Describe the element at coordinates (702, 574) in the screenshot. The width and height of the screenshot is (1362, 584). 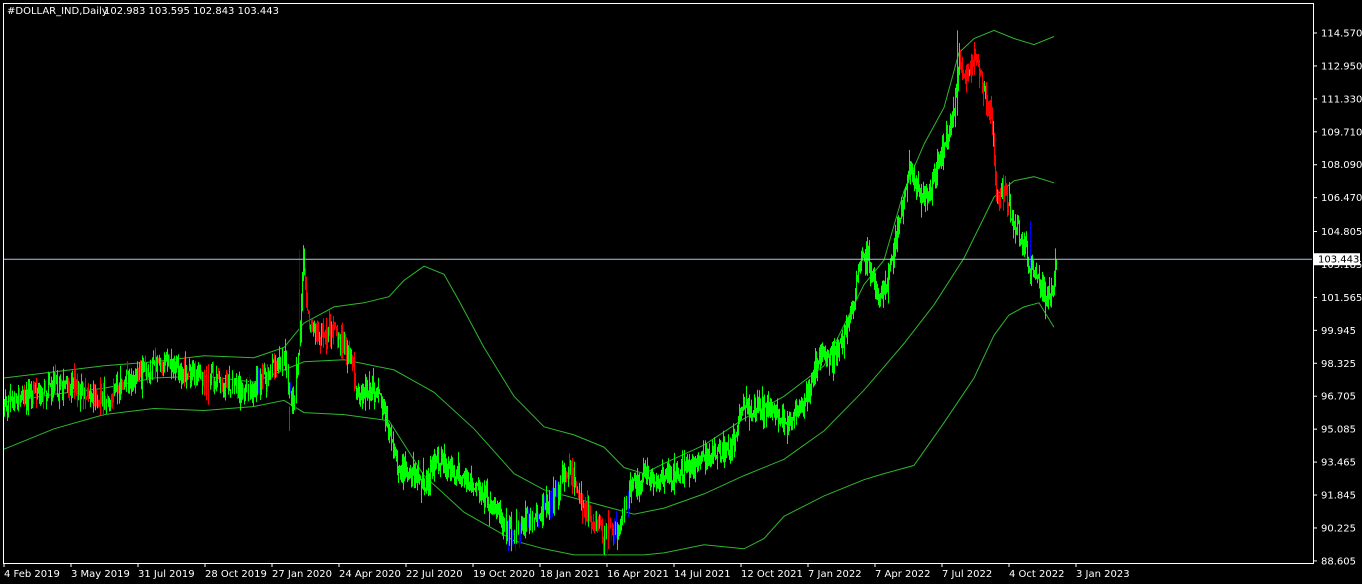
I see `x-tick-label: 14 Jul 2021` at that location.